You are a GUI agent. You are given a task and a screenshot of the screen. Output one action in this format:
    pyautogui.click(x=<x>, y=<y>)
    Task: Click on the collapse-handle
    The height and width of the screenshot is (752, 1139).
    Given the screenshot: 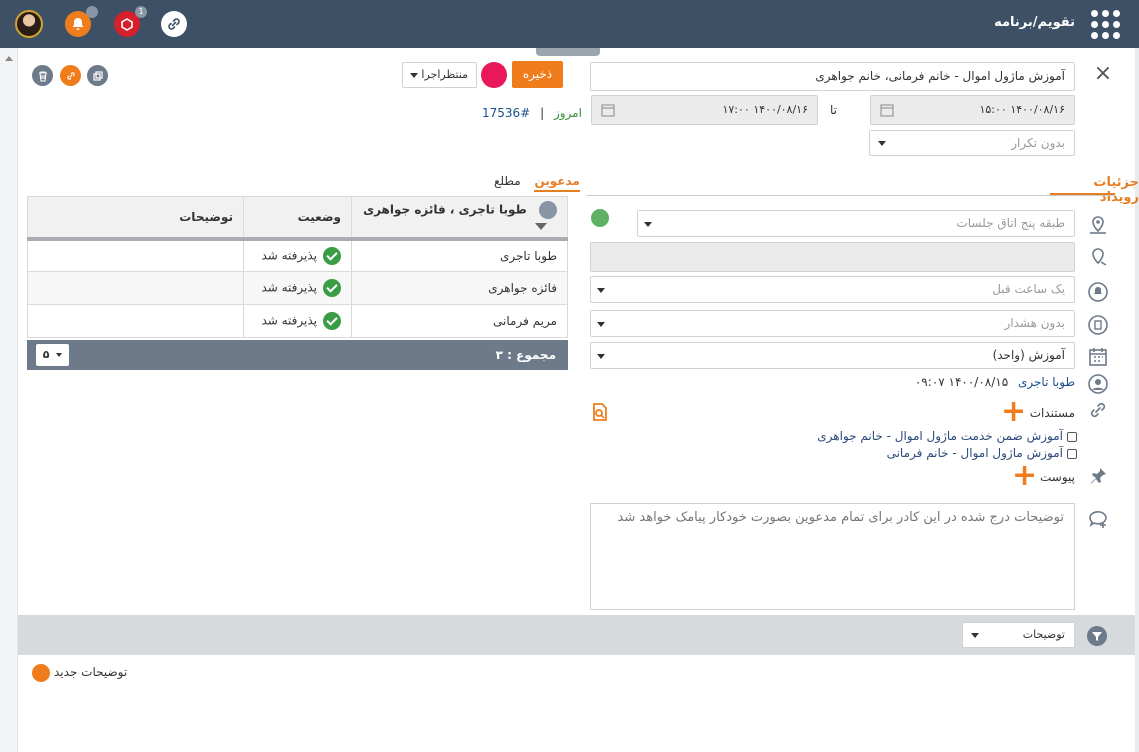 What is the action you would take?
    pyautogui.click(x=568, y=52)
    